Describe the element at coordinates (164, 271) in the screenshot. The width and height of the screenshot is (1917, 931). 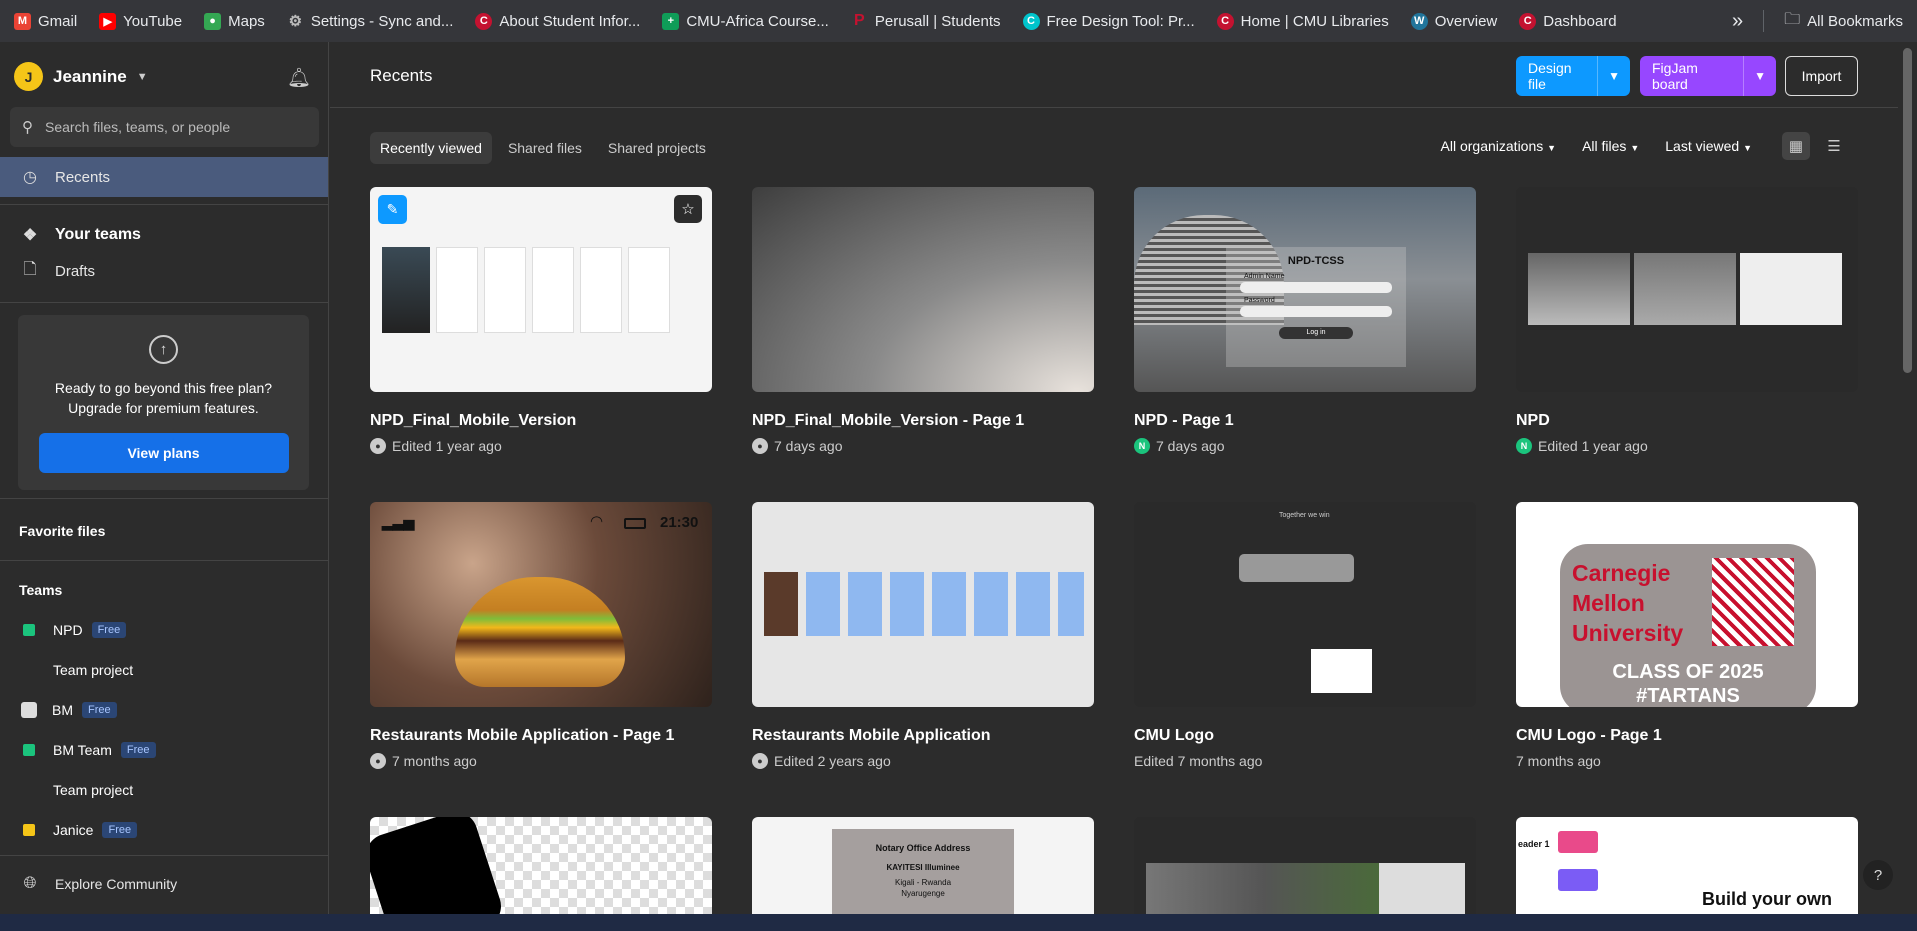
I see `sidebar-item-drafts: 🗋 Drafts` at that location.